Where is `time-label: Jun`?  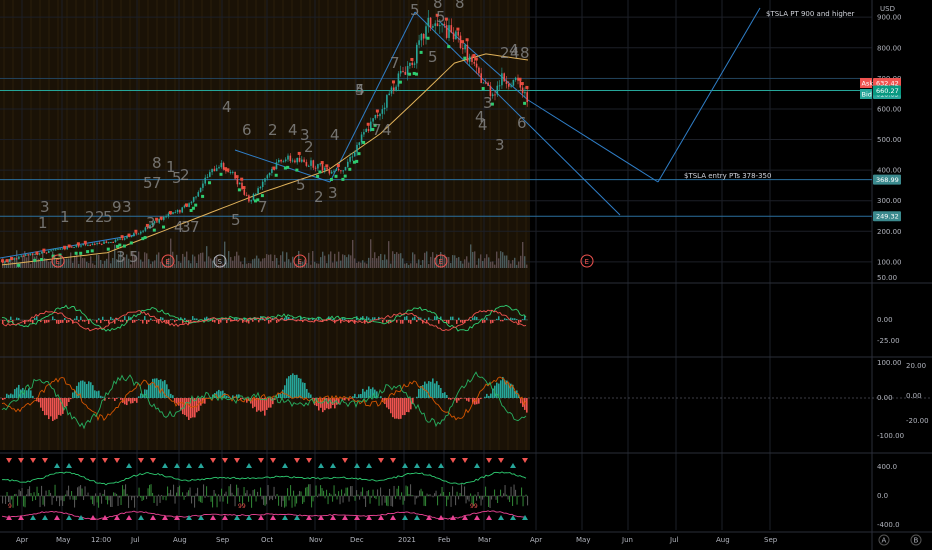 time-label: Jun is located at coordinates (627, 540).